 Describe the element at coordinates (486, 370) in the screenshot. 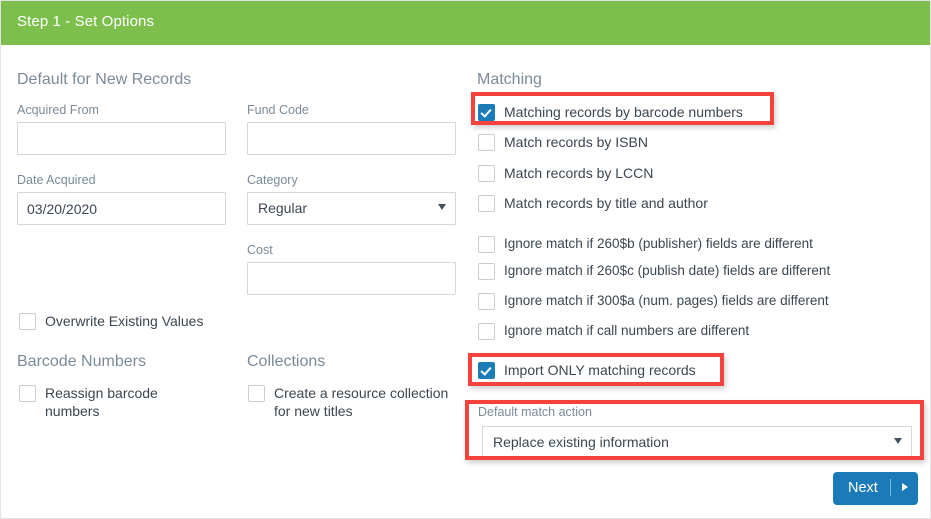

I see `import-only-matching-records-checkbox` at that location.